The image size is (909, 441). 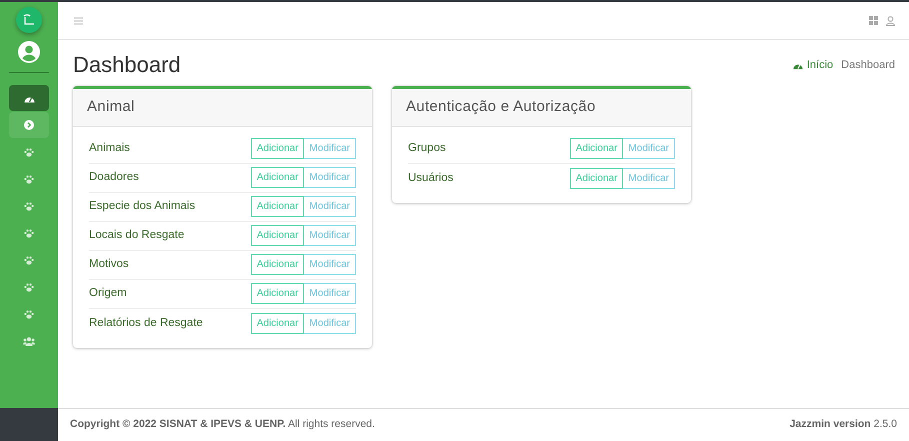 I want to click on user-icon, so click(x=890, y=21).